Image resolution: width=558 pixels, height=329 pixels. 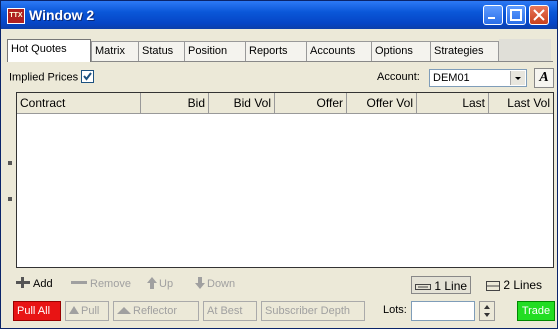 I want to click on implied-prices-option: Implied Prices, so click(x=52, y=77).